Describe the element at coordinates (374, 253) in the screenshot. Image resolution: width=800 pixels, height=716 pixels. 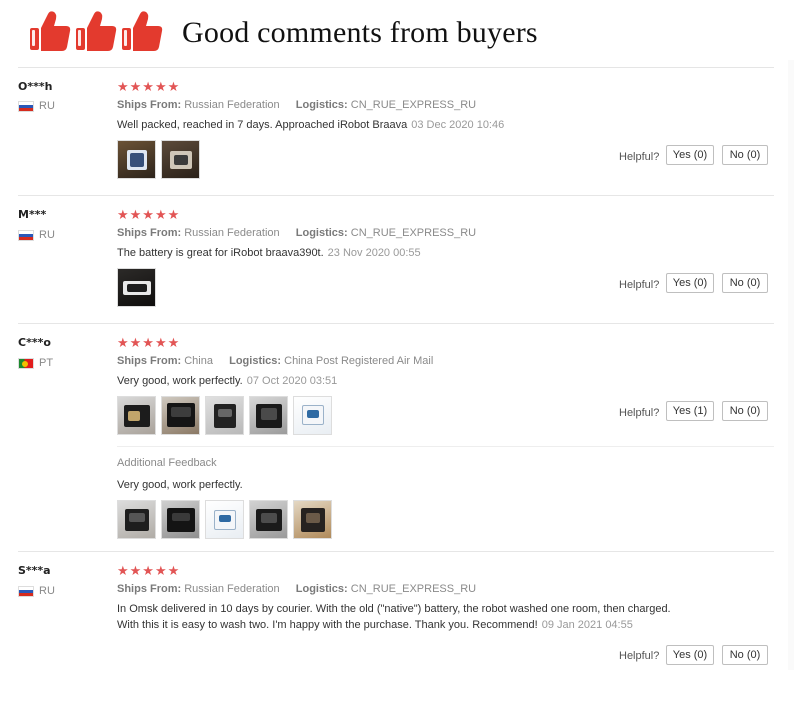
I see `review-date: 23 Nov 2020 00:55` at that location.